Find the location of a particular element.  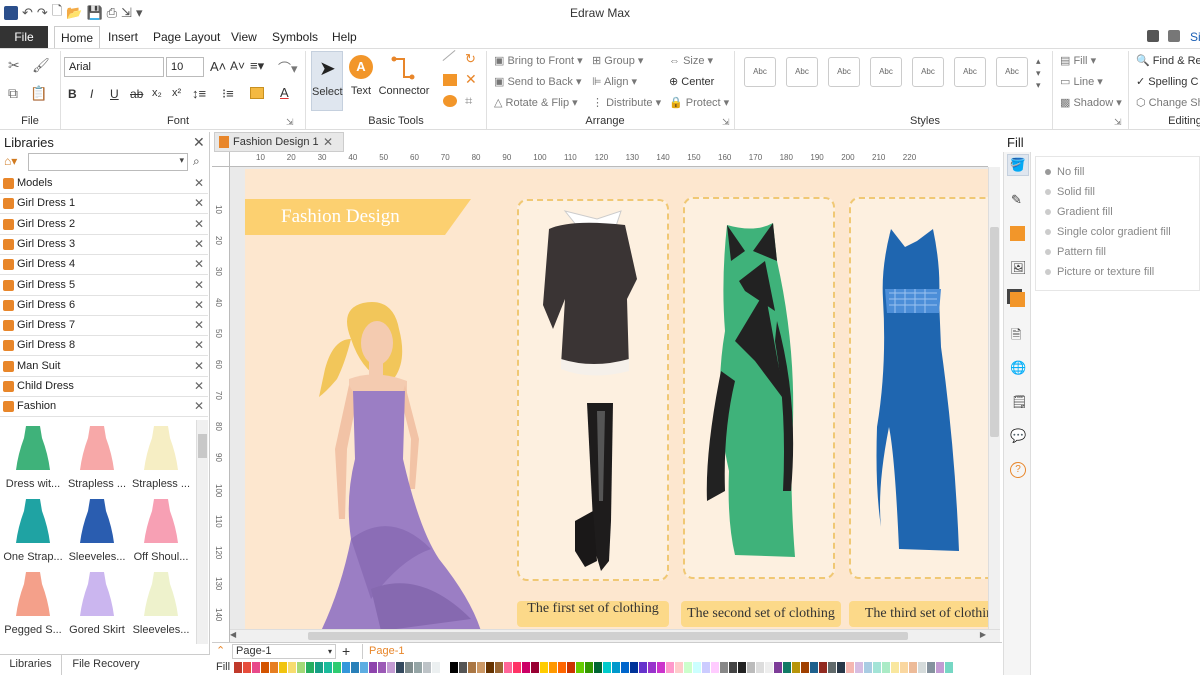

caption-set-2: The second set of clothing is located at coordinates (761, 614).